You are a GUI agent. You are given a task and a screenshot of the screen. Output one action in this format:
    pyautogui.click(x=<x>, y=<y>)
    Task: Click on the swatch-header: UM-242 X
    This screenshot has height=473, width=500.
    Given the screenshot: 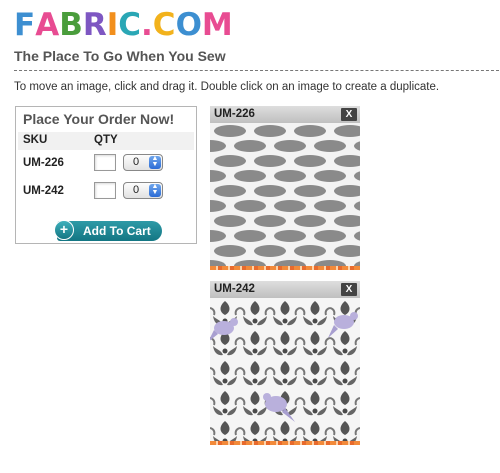 What is the action you would take?
    pyautogui.click(x=285, y=289)
    